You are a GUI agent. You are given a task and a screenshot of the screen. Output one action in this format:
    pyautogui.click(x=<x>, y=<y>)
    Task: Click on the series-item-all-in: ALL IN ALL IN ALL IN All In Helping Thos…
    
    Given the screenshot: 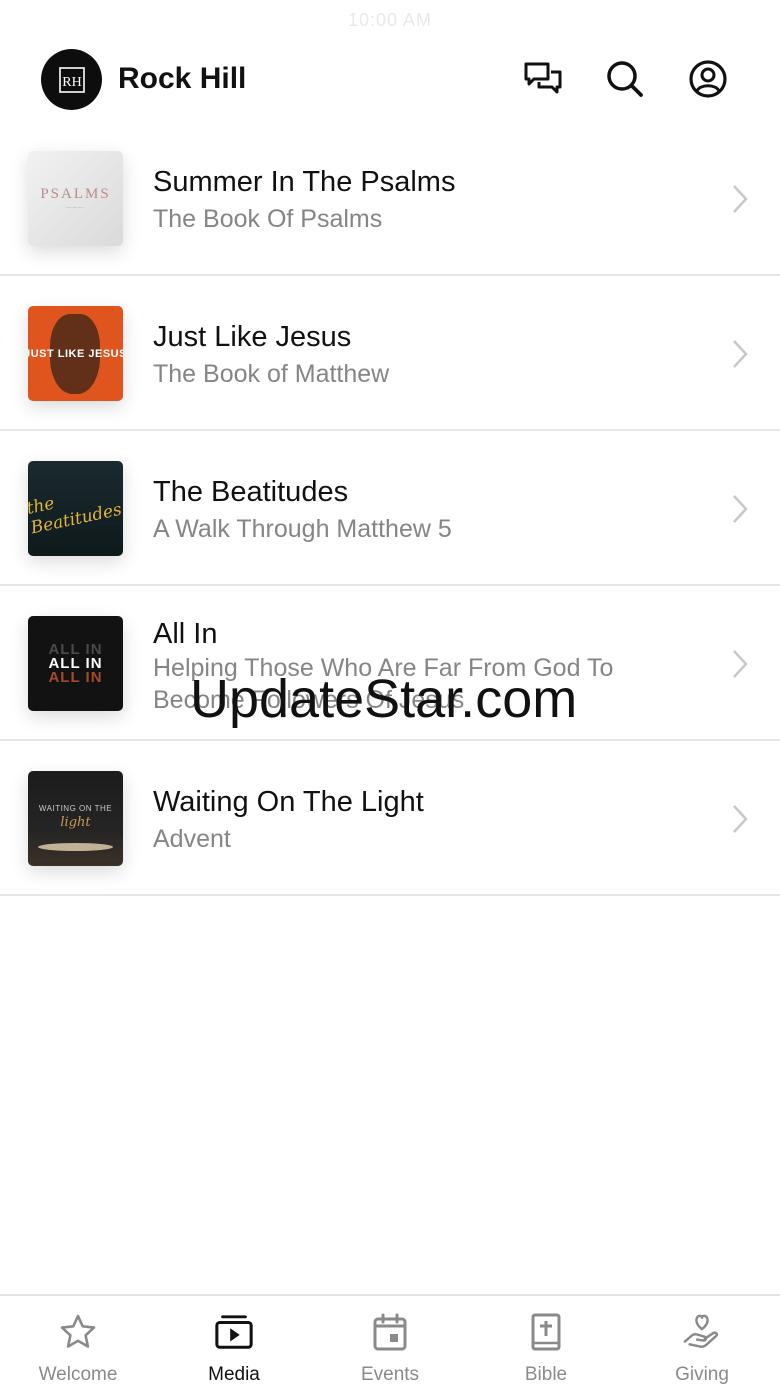 What is the action you would take?
    pyautogui.click(x=390, y=663)
    